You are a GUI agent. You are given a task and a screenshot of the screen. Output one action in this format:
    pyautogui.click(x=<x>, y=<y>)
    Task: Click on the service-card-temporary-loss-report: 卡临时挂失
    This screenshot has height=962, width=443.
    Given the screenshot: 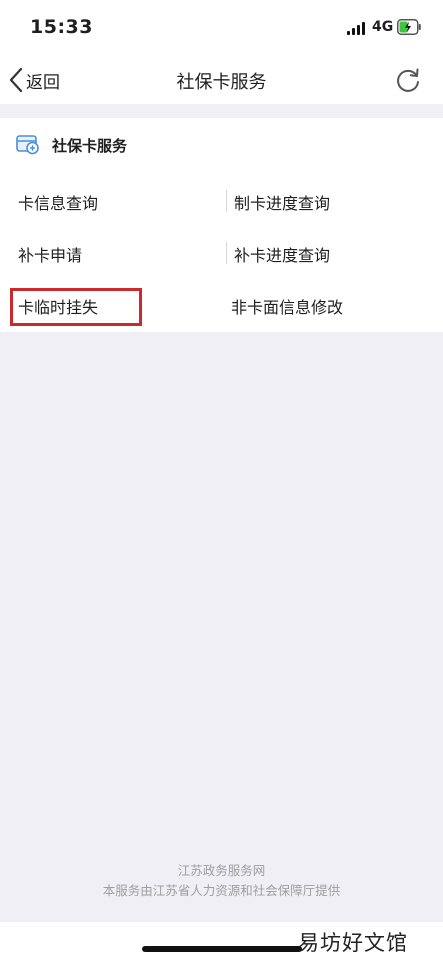 What is the action you would take?
    pyautogui.click(x=58, y=306)
    